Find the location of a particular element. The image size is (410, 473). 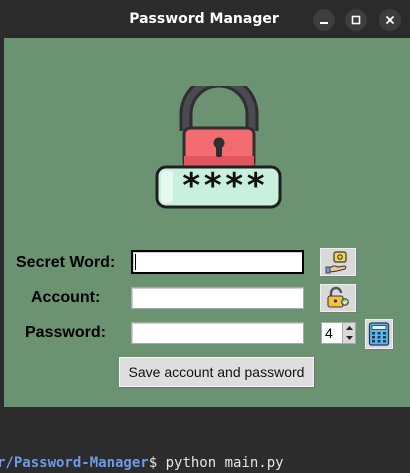

window-title: Password Manager is located at coordinates (204, 19).